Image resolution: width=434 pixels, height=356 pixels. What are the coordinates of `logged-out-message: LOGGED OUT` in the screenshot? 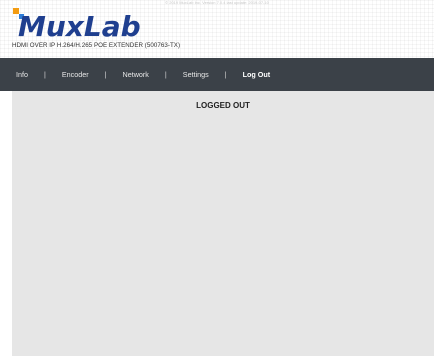 It's located at (223, 105).